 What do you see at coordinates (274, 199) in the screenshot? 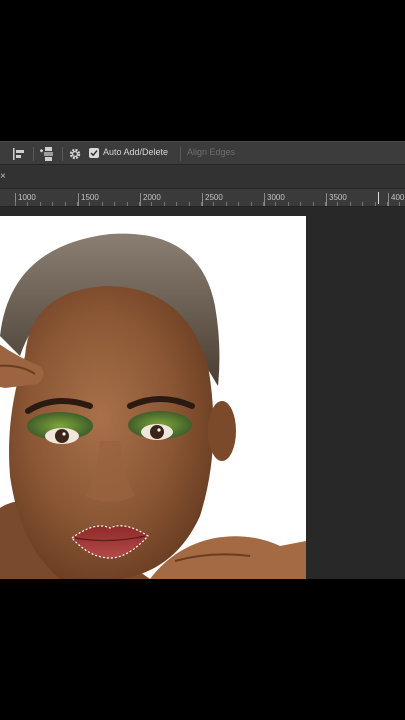
I see `ruler-tick: 3000` at bounding box center [274, 199].